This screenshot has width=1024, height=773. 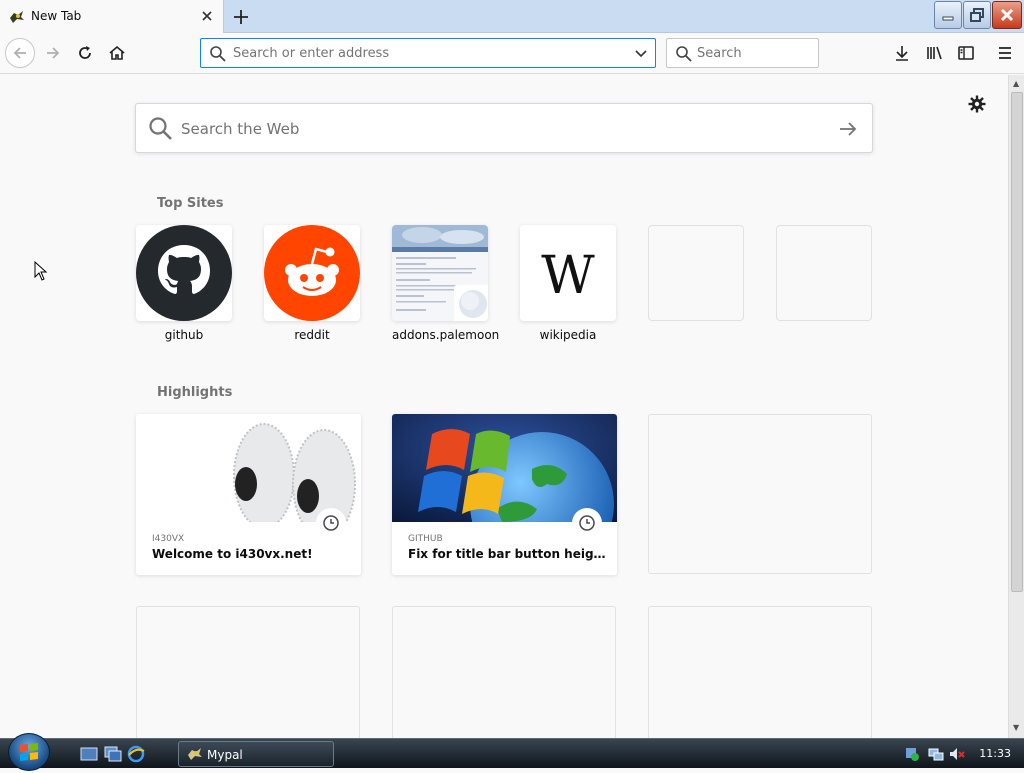 I want to click on back-button, so click(x=20, y=53).